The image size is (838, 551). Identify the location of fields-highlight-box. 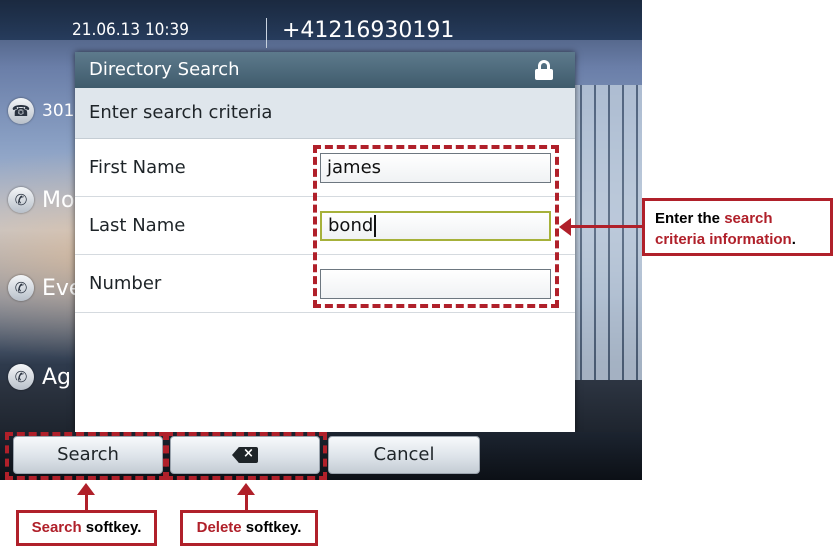
(436, 226).